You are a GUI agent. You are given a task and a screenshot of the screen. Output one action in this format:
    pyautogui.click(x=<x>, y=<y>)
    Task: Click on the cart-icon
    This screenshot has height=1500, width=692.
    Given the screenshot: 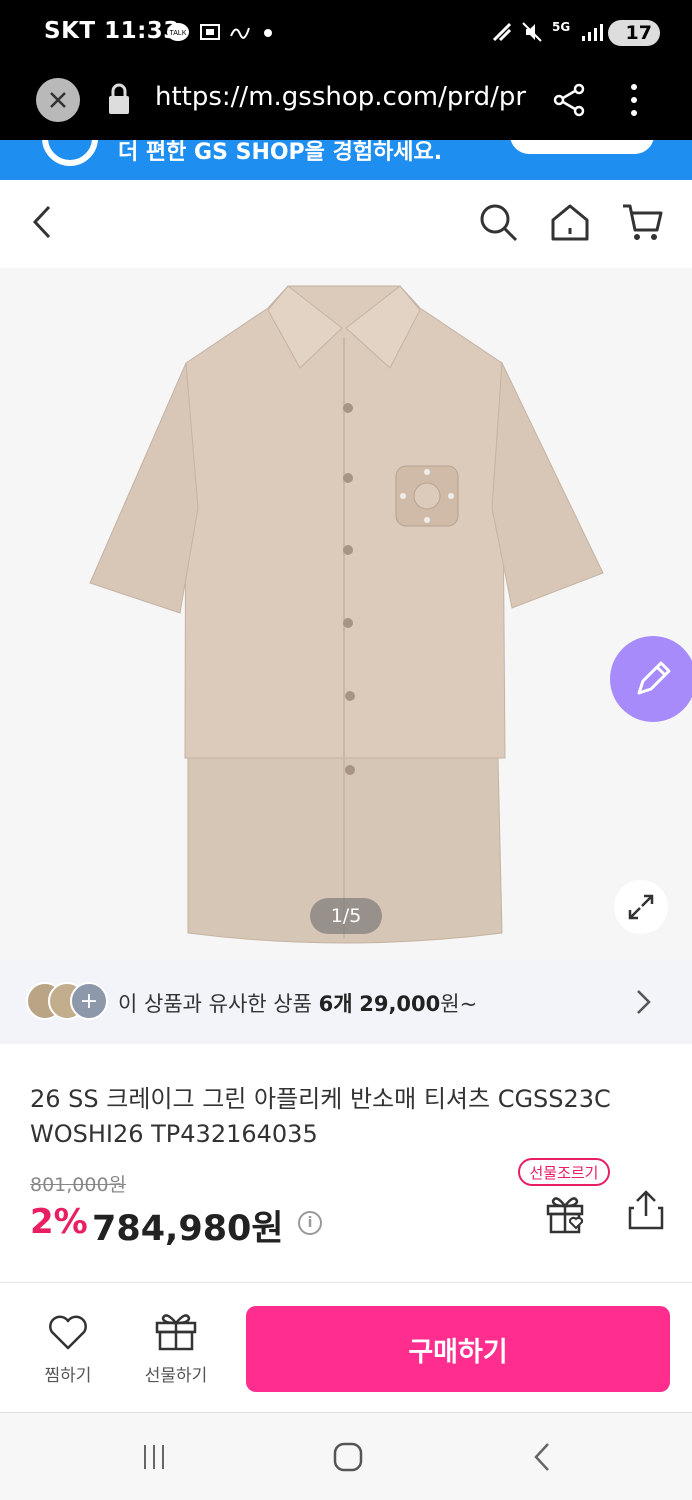 What is the action you would take?
    pyautogui.click(x=643, y=222)
    